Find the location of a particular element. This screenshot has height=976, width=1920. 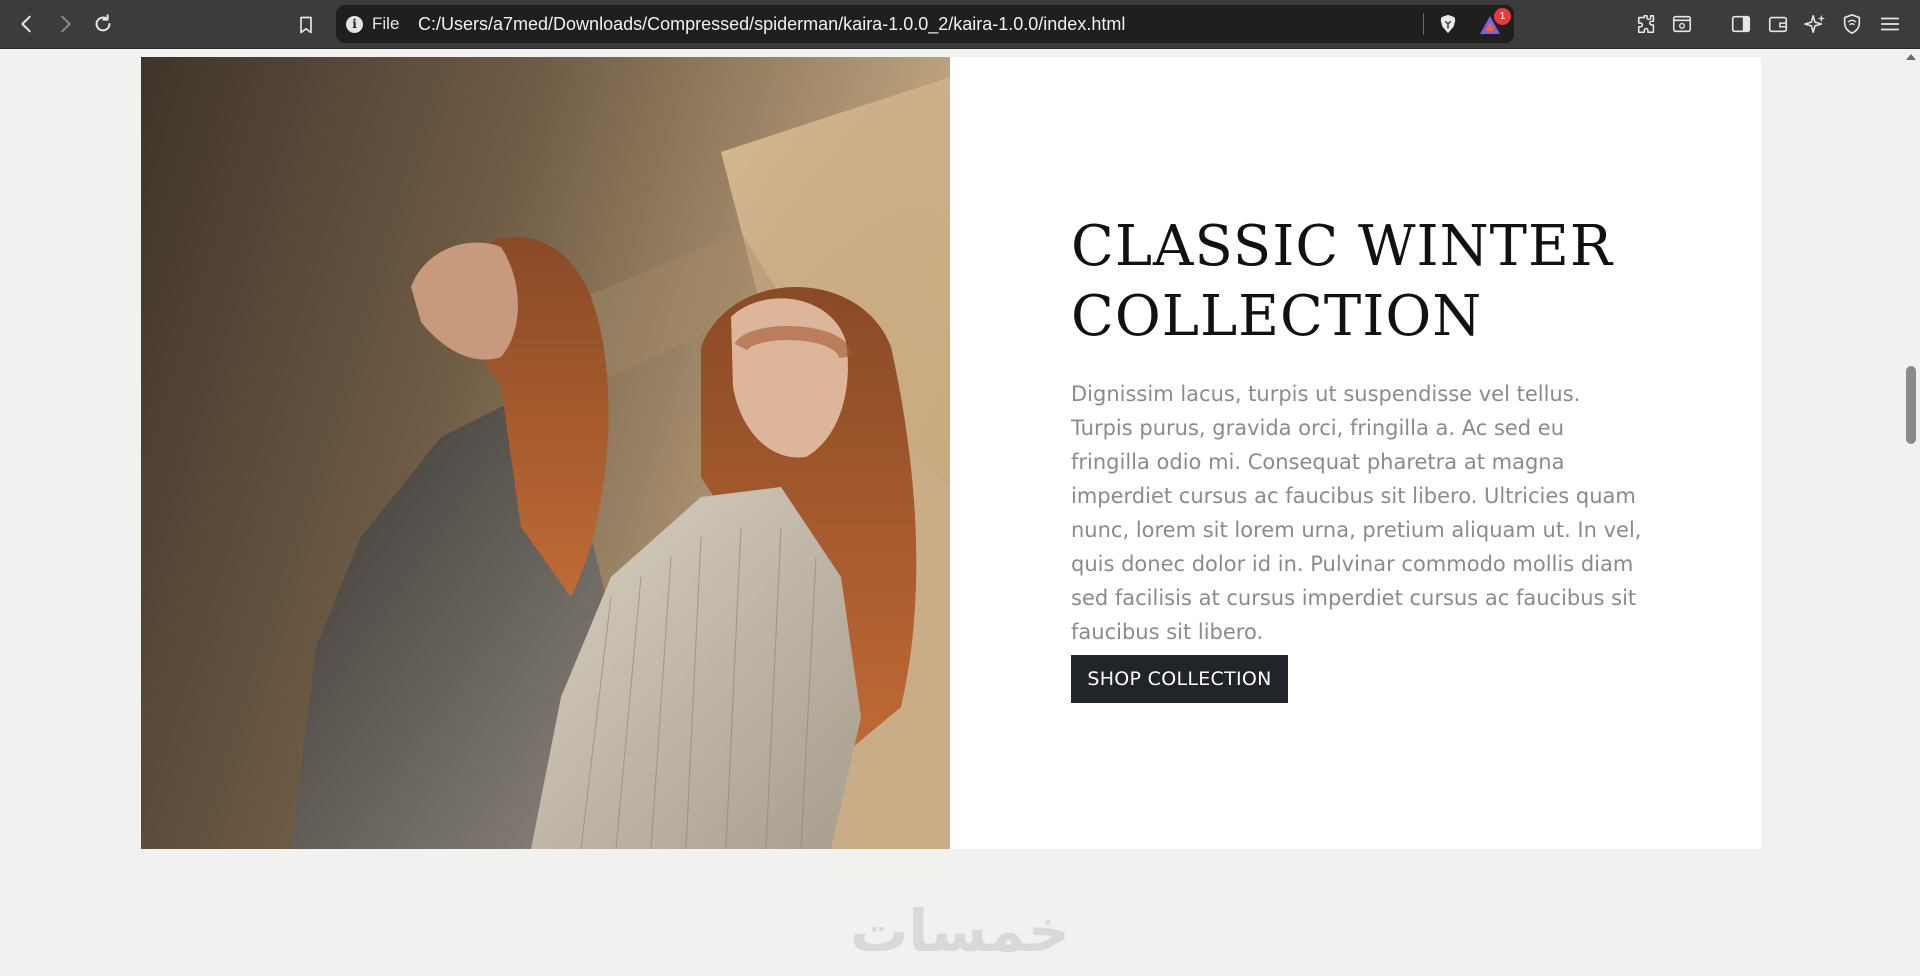

menu-button is located at coordinates (1890, 24).